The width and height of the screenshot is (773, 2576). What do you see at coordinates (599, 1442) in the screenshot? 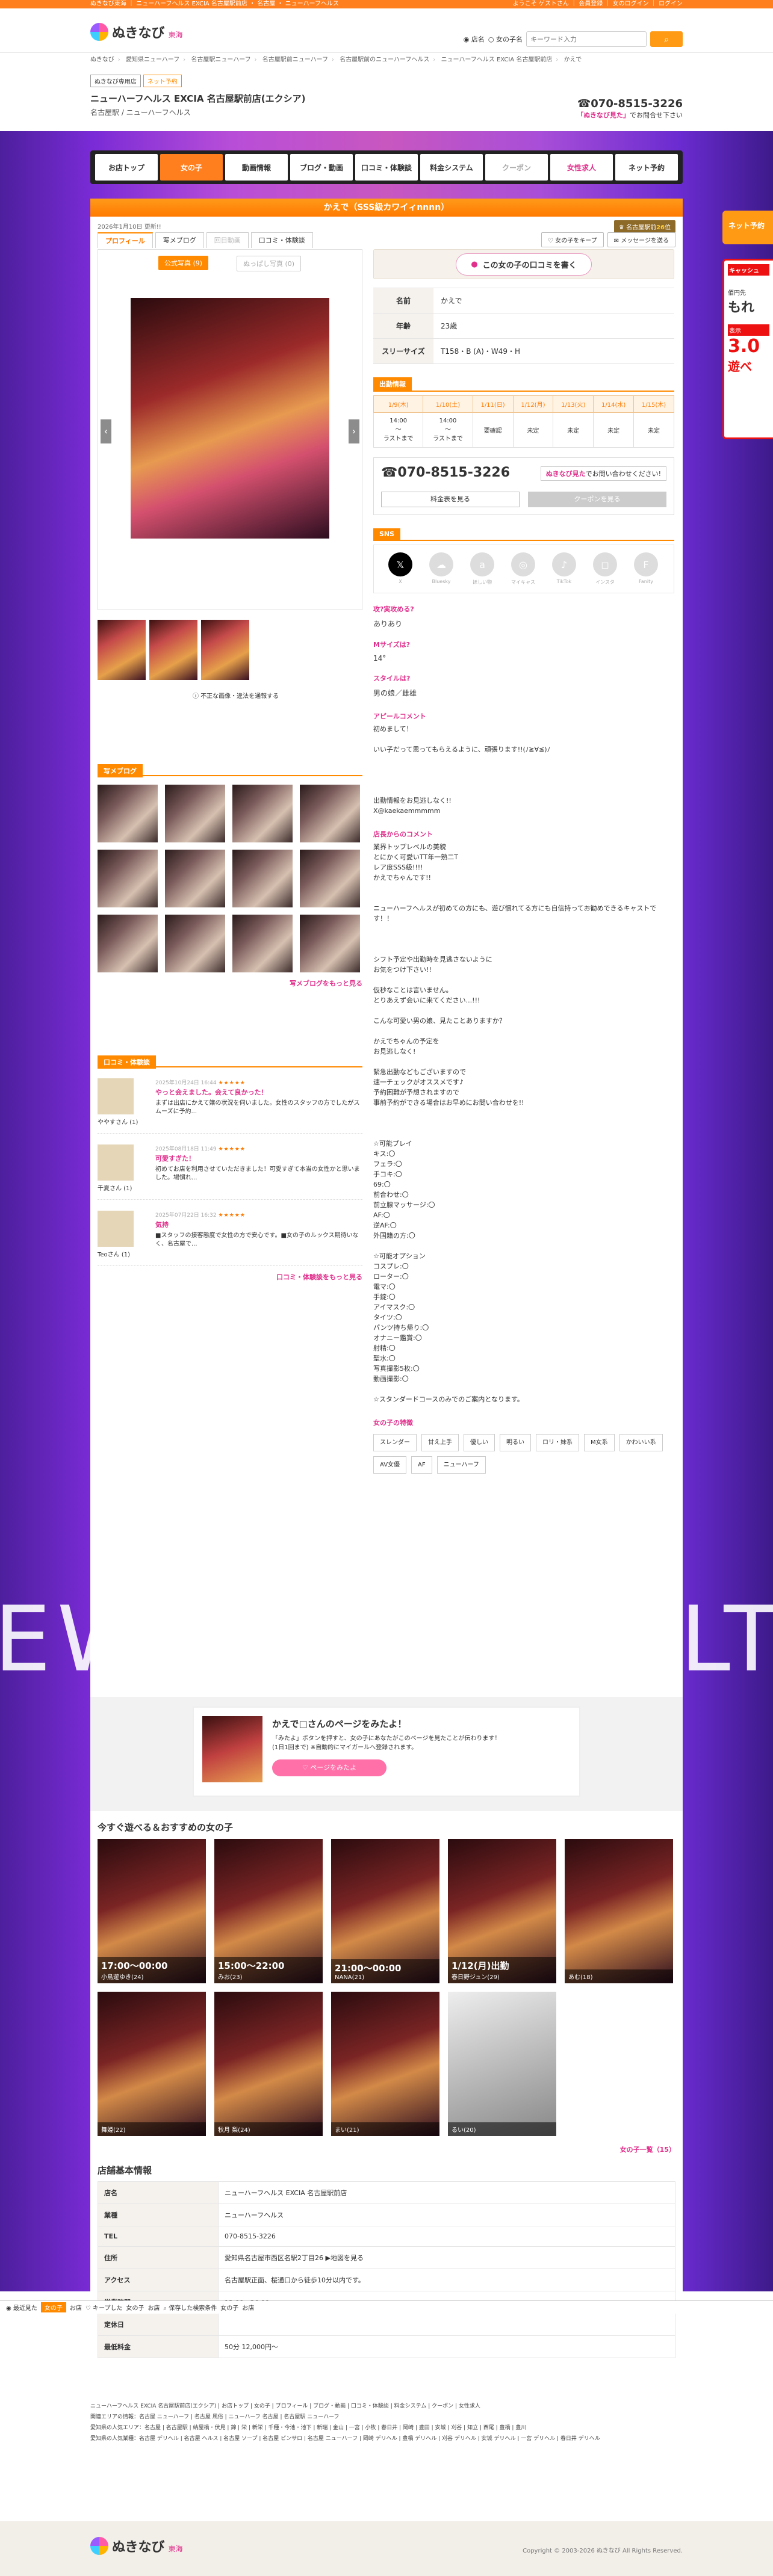
I see `feature-tag: M女系` at bounding box center [599, 1442].